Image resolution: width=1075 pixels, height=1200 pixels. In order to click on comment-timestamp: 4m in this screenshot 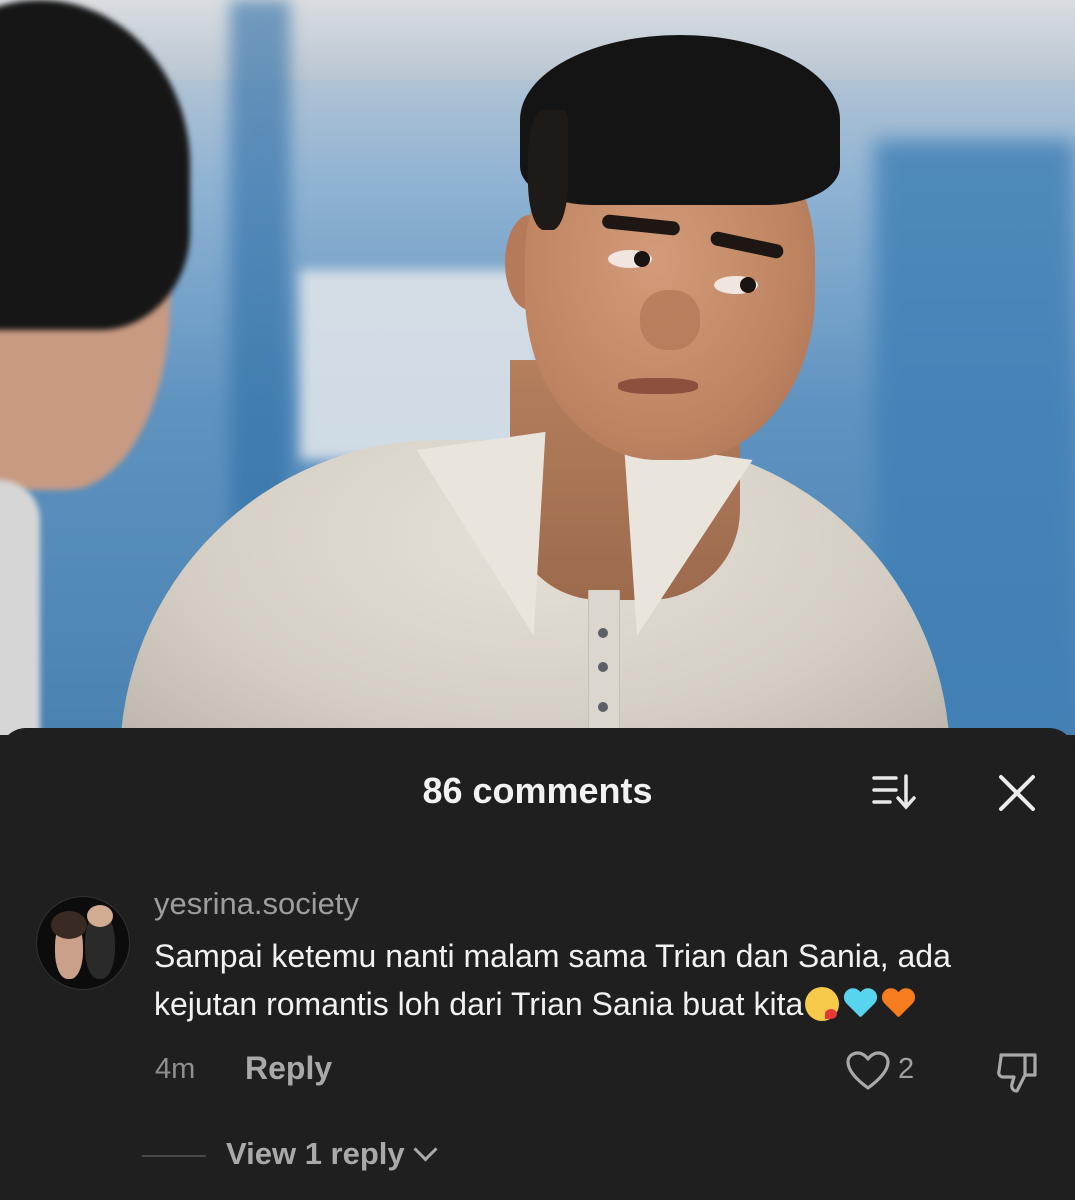, I will do `click(175, 1069)`.